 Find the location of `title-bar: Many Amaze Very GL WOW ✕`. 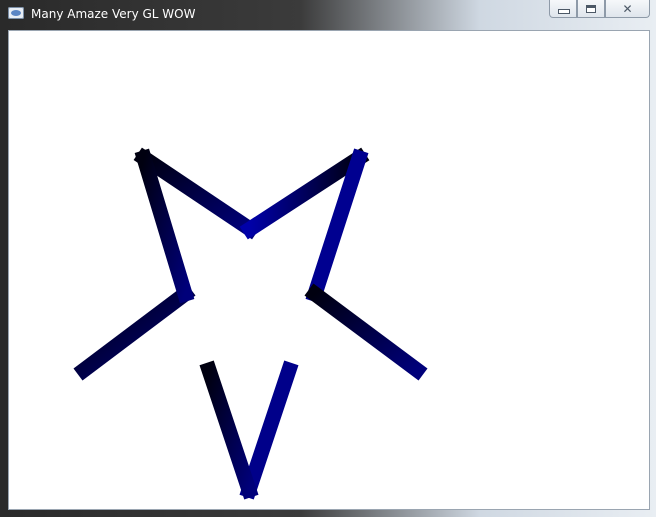

title-bar: Many Amaze Very GL WOW ✕ is located at coordinates (328, 13).